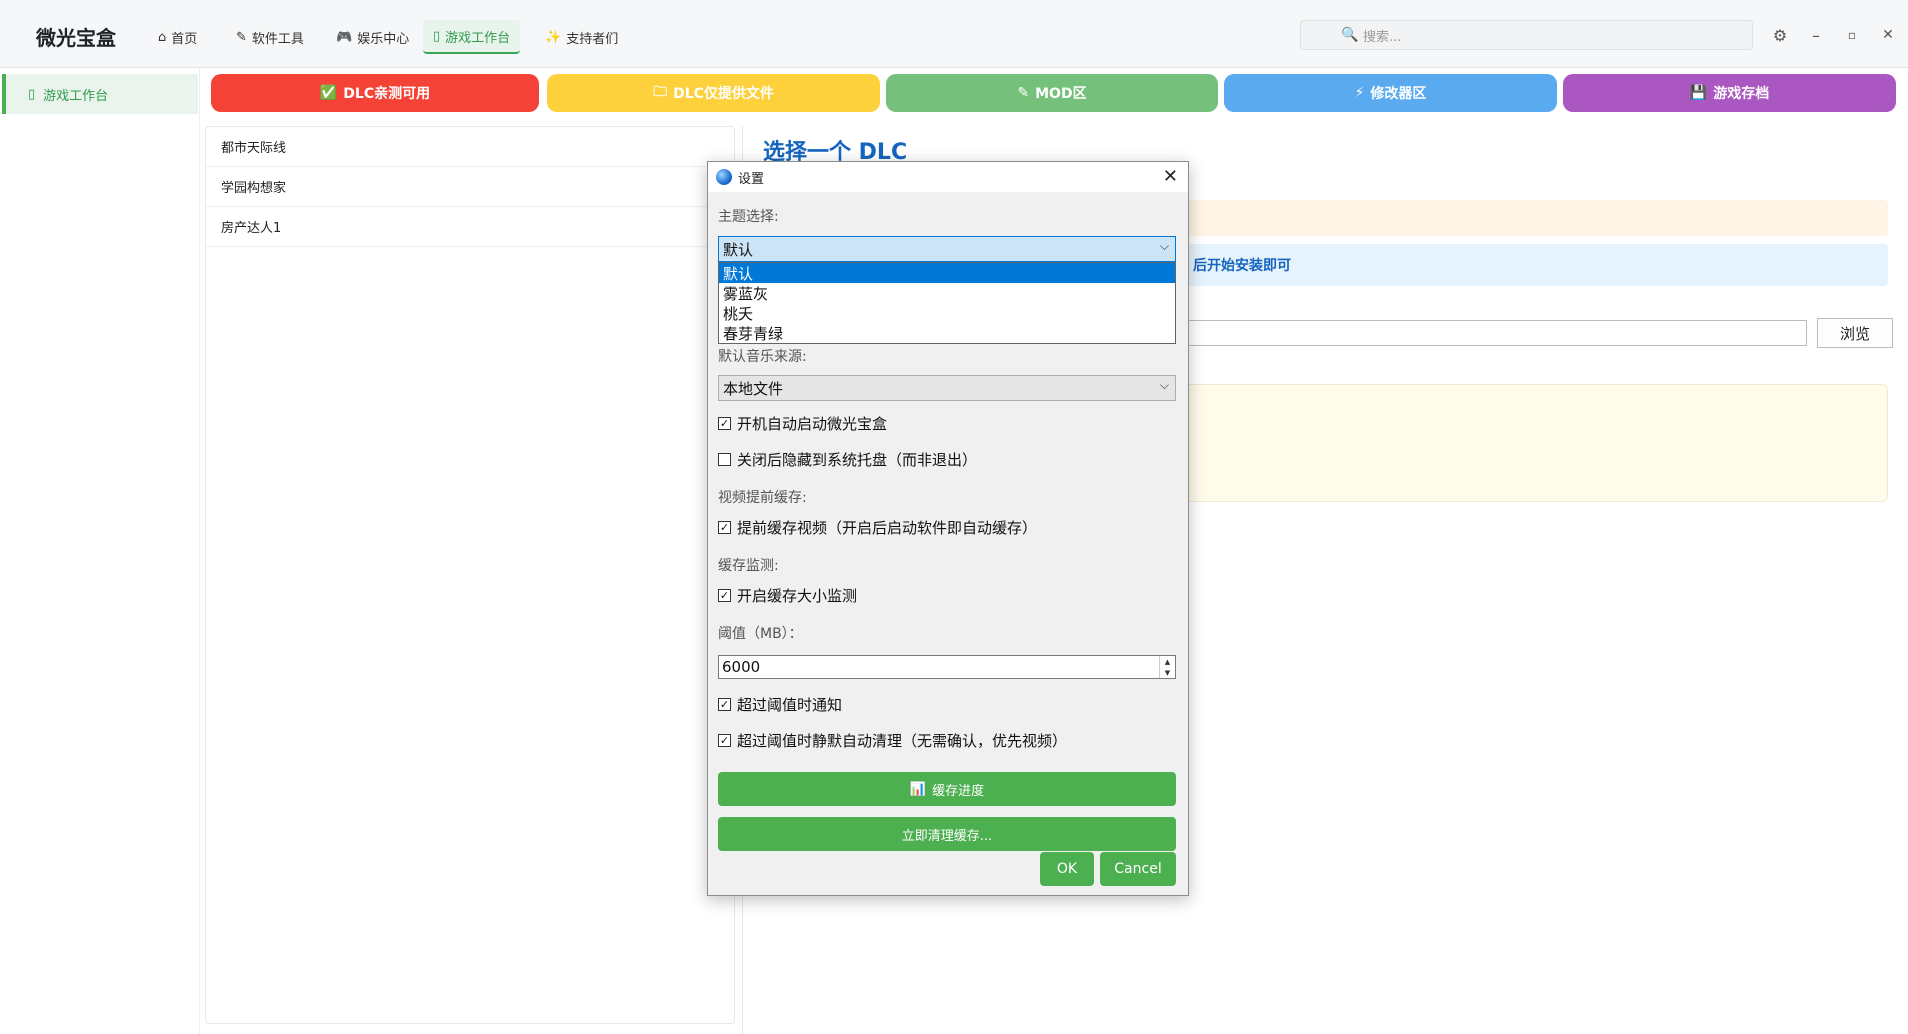  Describe the element at coordinates (947, 388) in the screenshot. I see `music-source-select: 本地文件 ⌵` at that location.